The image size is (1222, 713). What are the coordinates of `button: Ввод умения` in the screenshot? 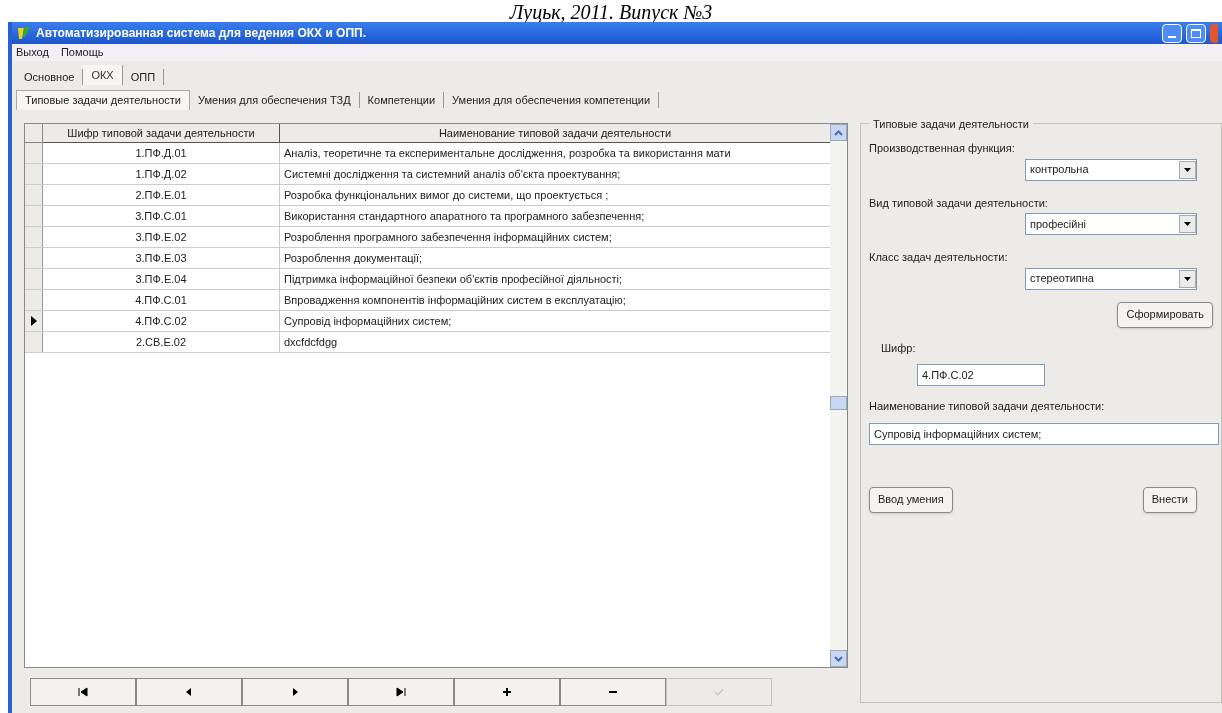 It's located at (911, 499).